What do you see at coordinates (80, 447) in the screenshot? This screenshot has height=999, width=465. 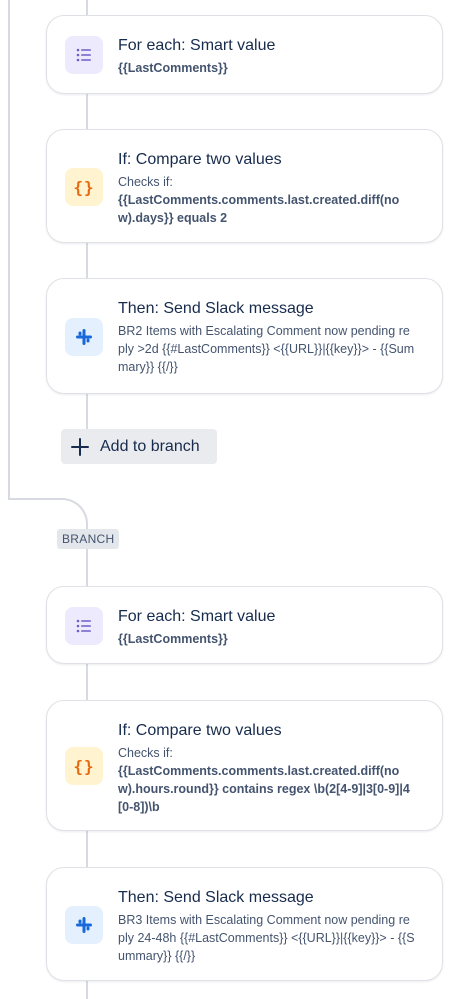 I see `plus-icon` at bounding box center [80, 447].